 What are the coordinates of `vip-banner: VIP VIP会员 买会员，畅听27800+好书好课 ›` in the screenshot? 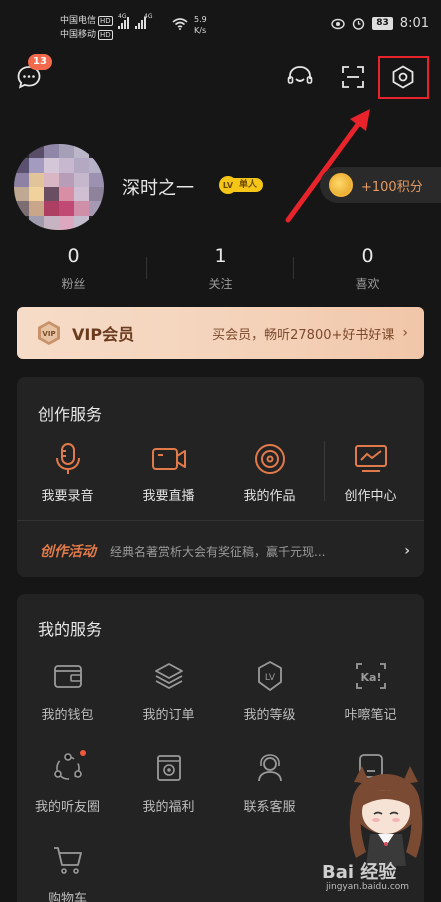 It's located at (220, 333).